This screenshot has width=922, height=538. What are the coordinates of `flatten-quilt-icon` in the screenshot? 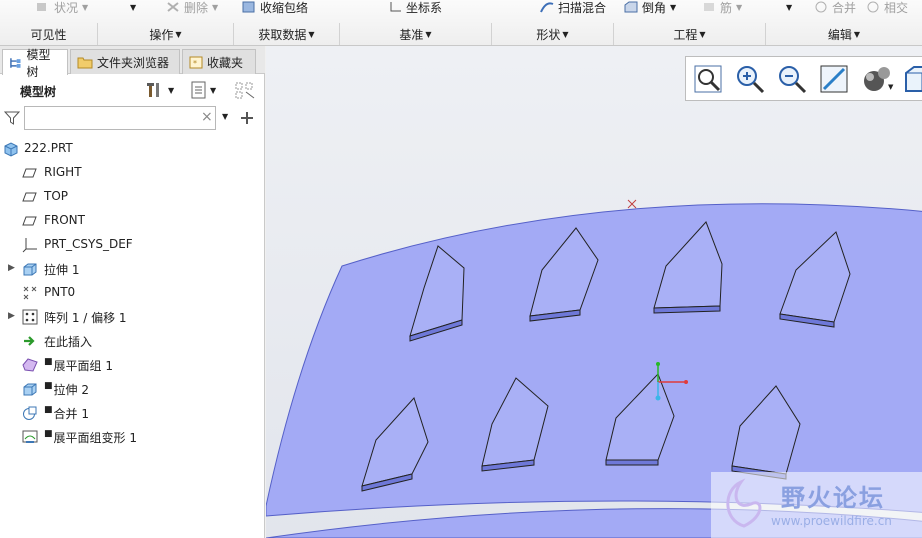 It's located at (30, 365).